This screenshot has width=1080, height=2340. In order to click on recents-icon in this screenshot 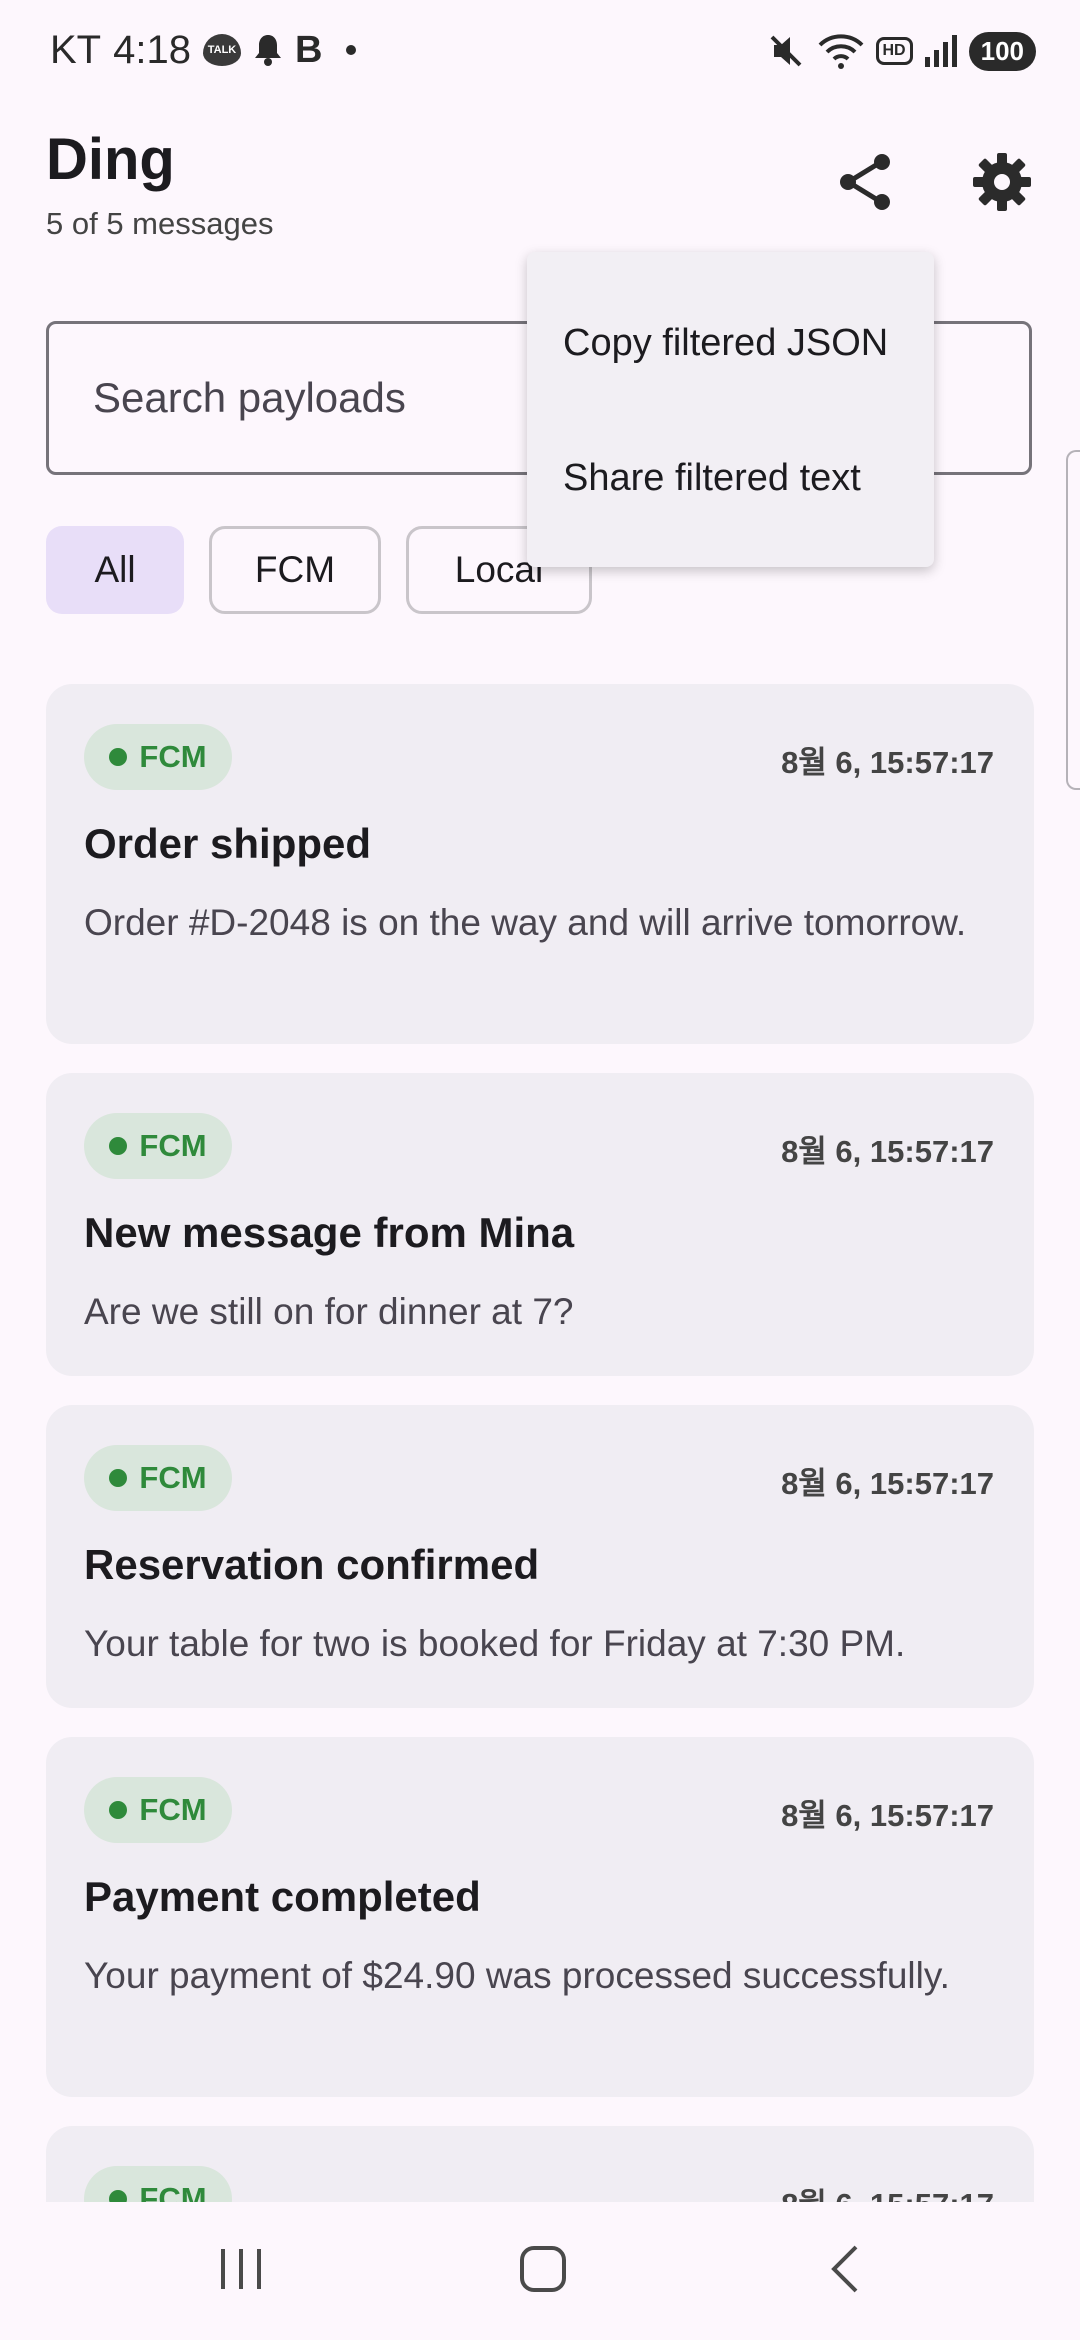, I will do `click(241, 2271)`.